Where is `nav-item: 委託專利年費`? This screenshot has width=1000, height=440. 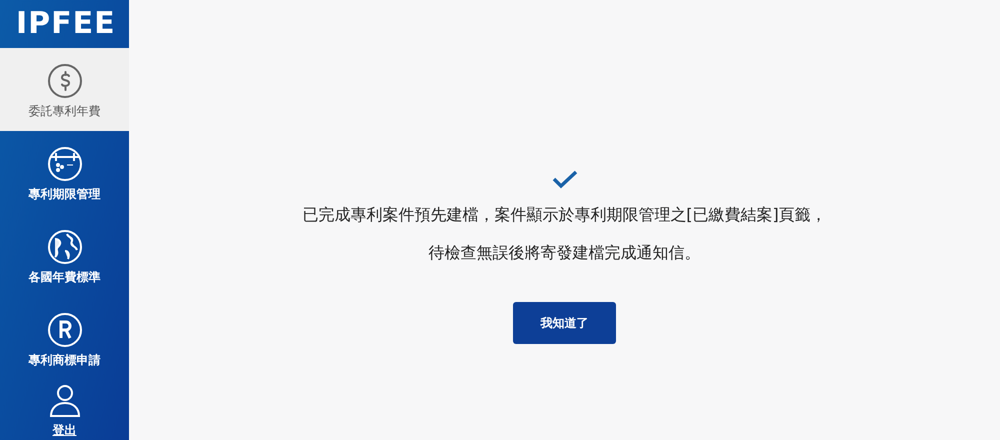
nav-item: 委託專利年費 is located at coordinates (64, 89).